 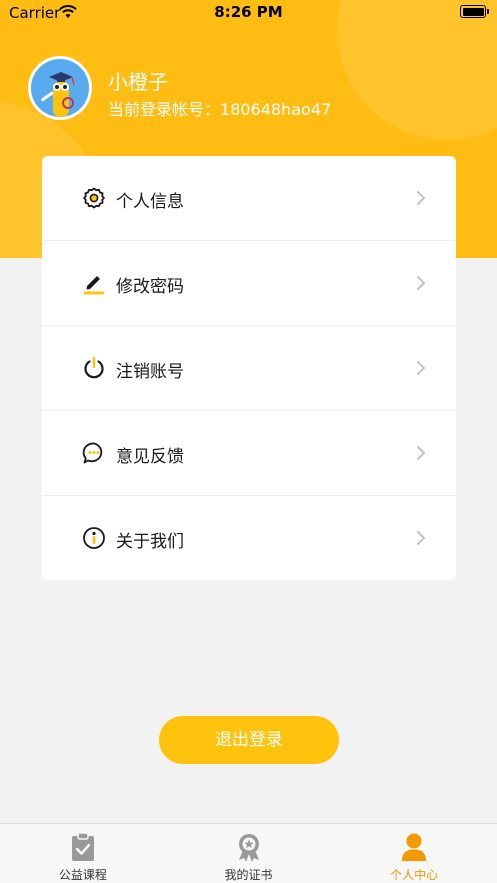 What do you see at coordinates (249, 198) in the screenshot?
I see `menu-item-personal-info: 个人信息` at bounding box center [249, 198].